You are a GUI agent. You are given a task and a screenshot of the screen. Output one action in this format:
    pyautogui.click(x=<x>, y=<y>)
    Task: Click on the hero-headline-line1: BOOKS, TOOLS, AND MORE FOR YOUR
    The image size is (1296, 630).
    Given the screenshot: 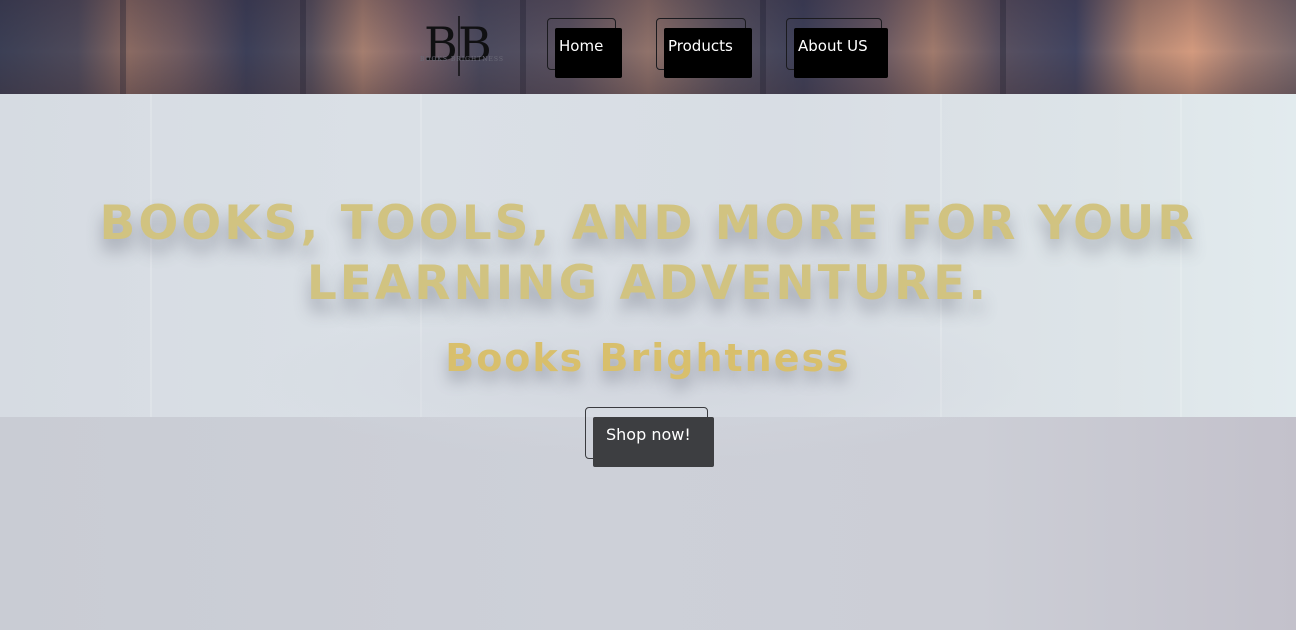 What is the action you would take?
    pyautogui.click(x=648, y=223)
    